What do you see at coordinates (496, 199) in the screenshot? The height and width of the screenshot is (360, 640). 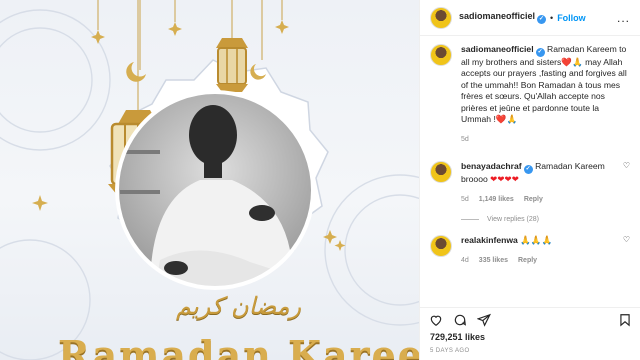 I see `comment-likes: 1,149 likes` at bounding box center [496, 199].